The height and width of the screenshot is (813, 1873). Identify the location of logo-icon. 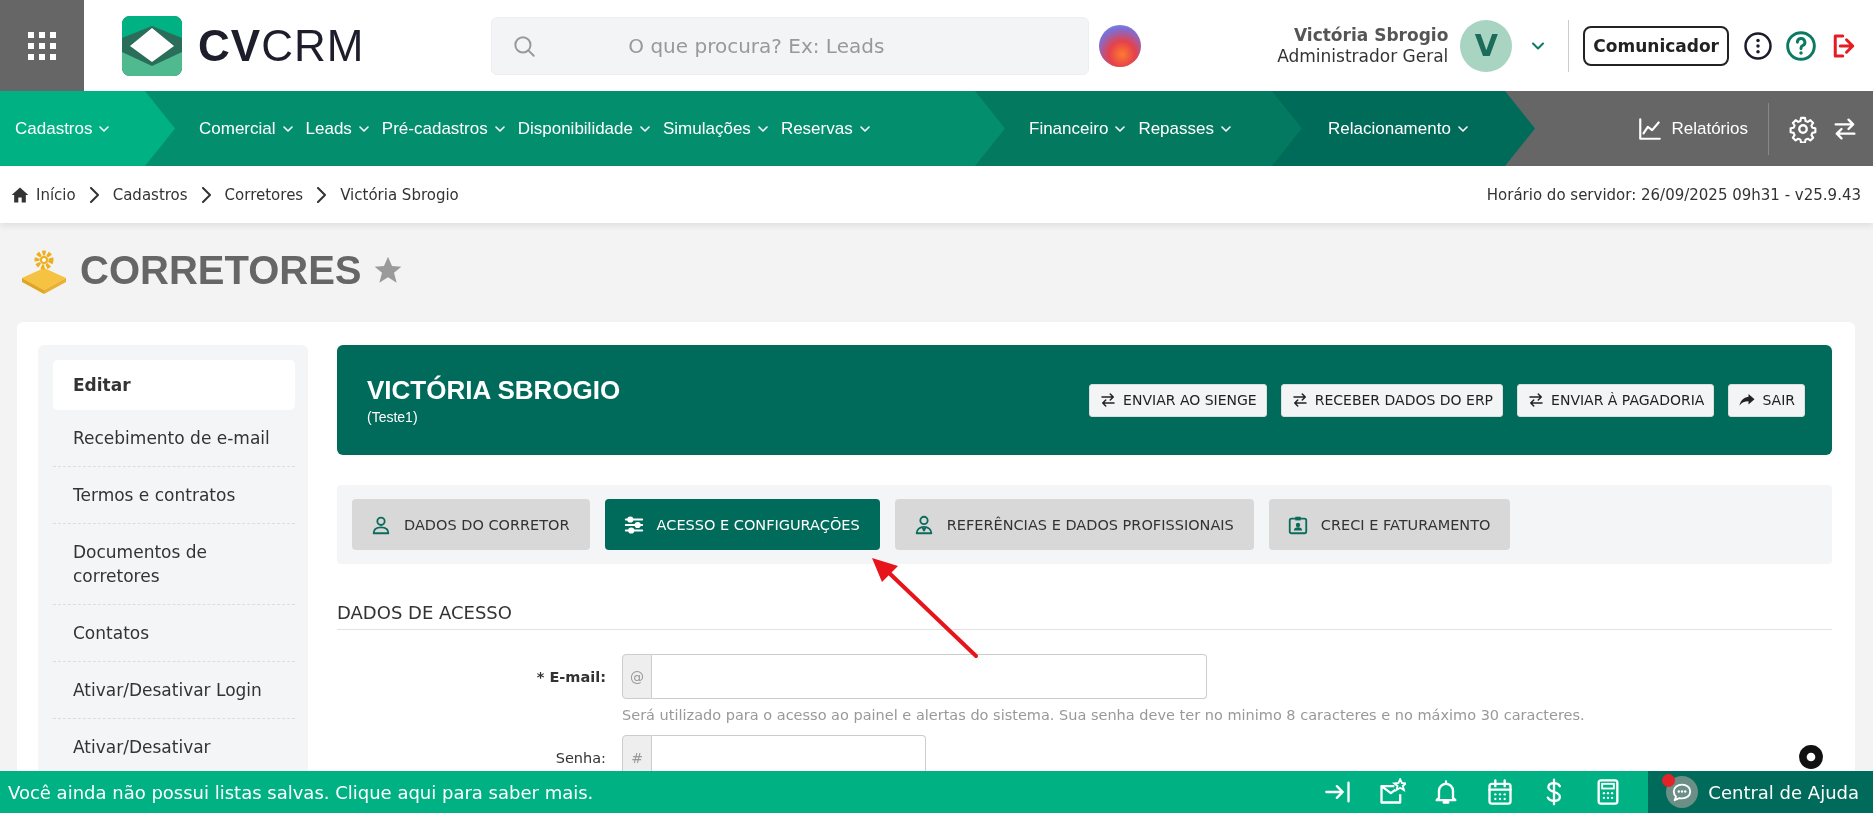
(152, 45).